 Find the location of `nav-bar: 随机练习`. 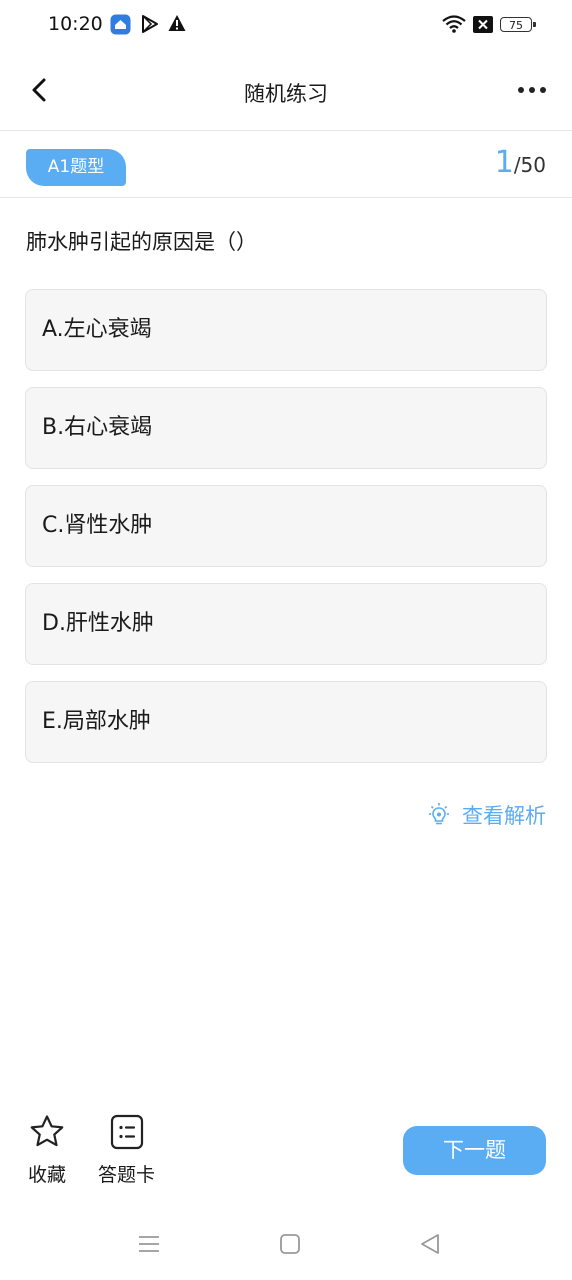

nav-bar: 随机练习 is located at coordinates (286, 91).